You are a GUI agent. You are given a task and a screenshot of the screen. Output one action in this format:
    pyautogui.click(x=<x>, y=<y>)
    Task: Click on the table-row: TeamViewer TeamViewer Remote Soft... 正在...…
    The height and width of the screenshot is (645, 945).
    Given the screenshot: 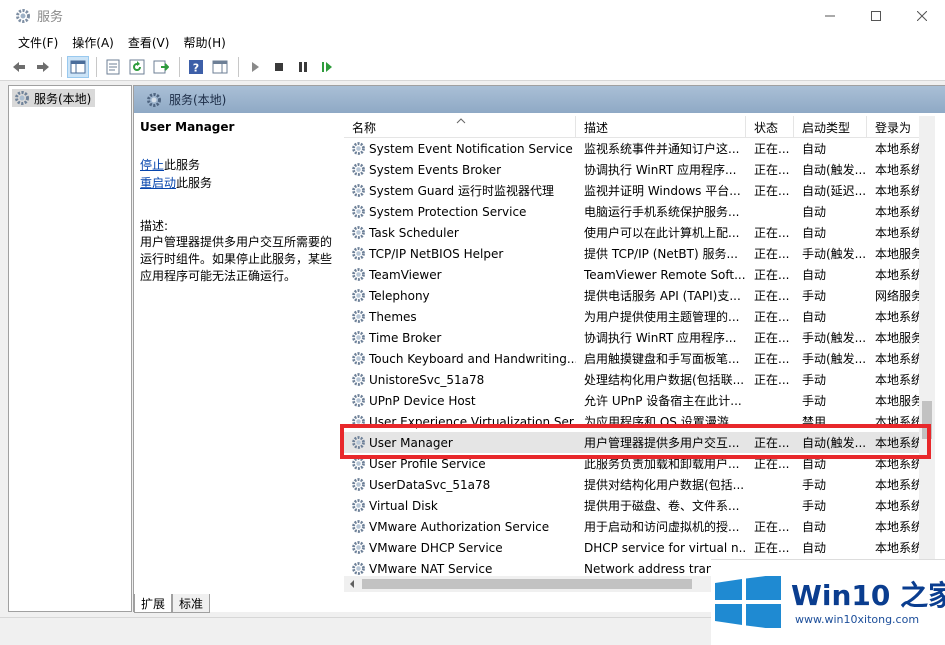 What is the action you would take?
    pyautogui.click(x=639, y=274)
    